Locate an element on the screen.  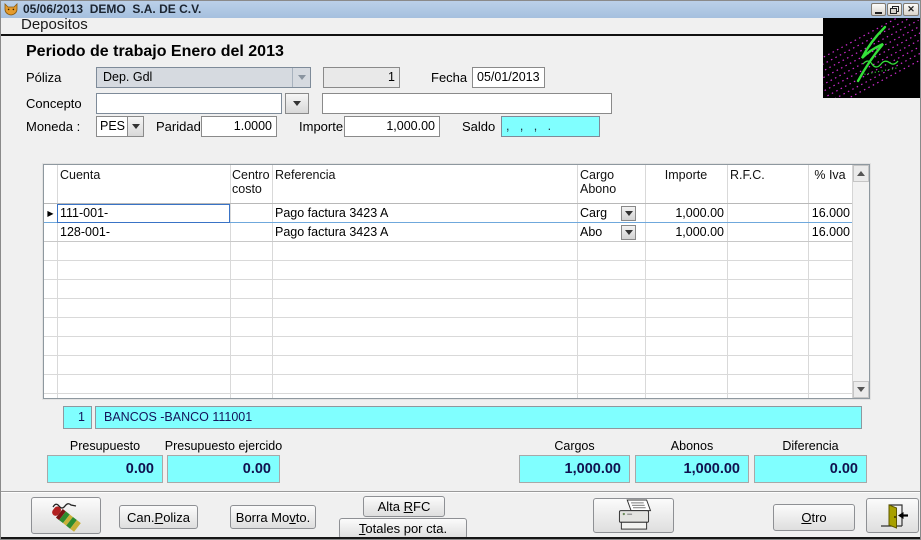
foxpro-icon is located at coordinates (11, 9).